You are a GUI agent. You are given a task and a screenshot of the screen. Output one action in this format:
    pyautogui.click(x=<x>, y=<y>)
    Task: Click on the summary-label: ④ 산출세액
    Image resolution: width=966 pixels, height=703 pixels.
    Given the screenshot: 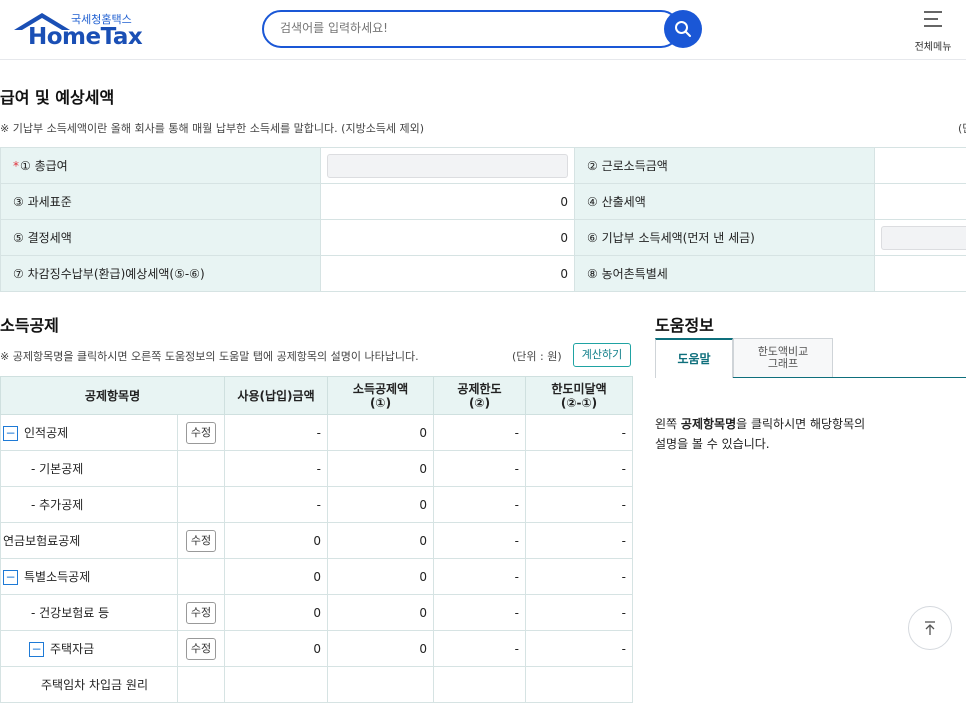 What is the action you would take?
    pyautogui.click(x=725, y=202)
    